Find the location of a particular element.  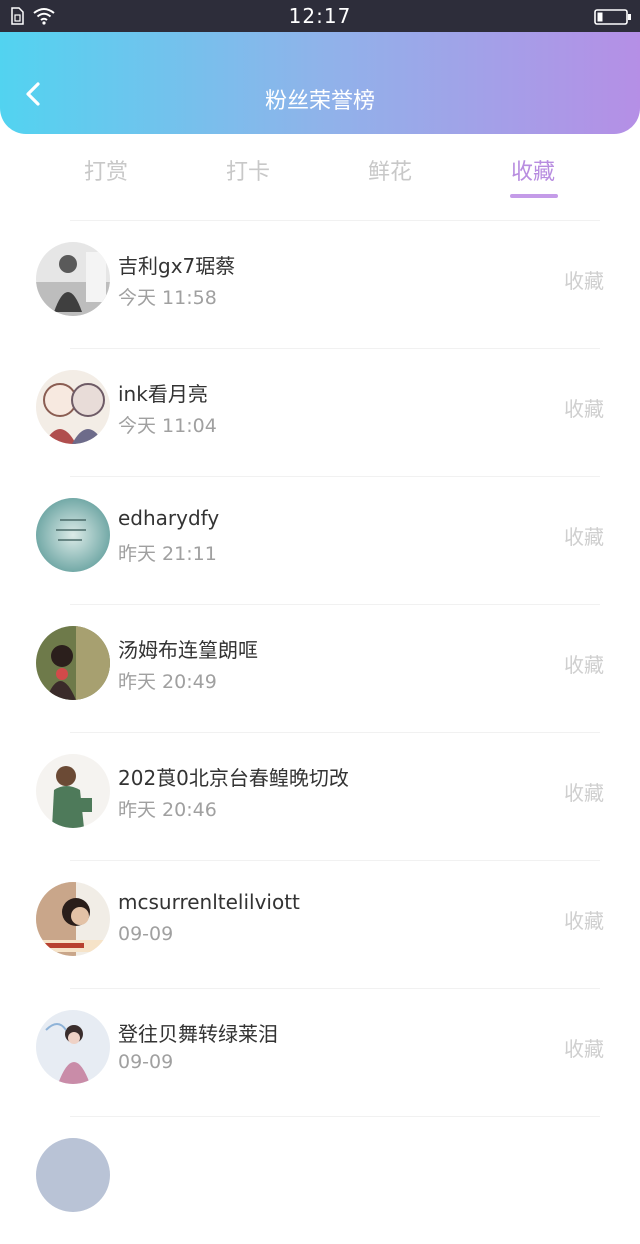

fan-time: 昨天 20:49 is located at coordinates (167, 682).